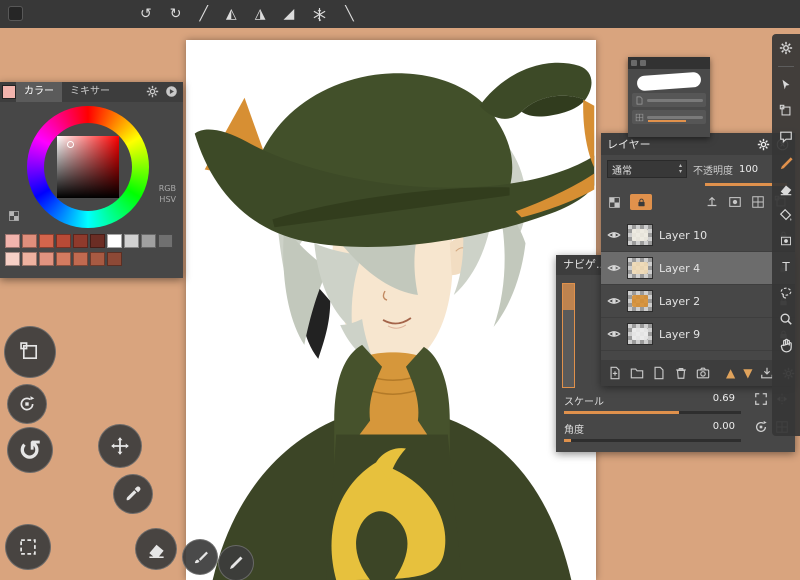 This screenshot has width=800, height=580. Describe the element at coordinates (659, 373) in the screenshot. I see `duplicate-layer-icon` at that location.